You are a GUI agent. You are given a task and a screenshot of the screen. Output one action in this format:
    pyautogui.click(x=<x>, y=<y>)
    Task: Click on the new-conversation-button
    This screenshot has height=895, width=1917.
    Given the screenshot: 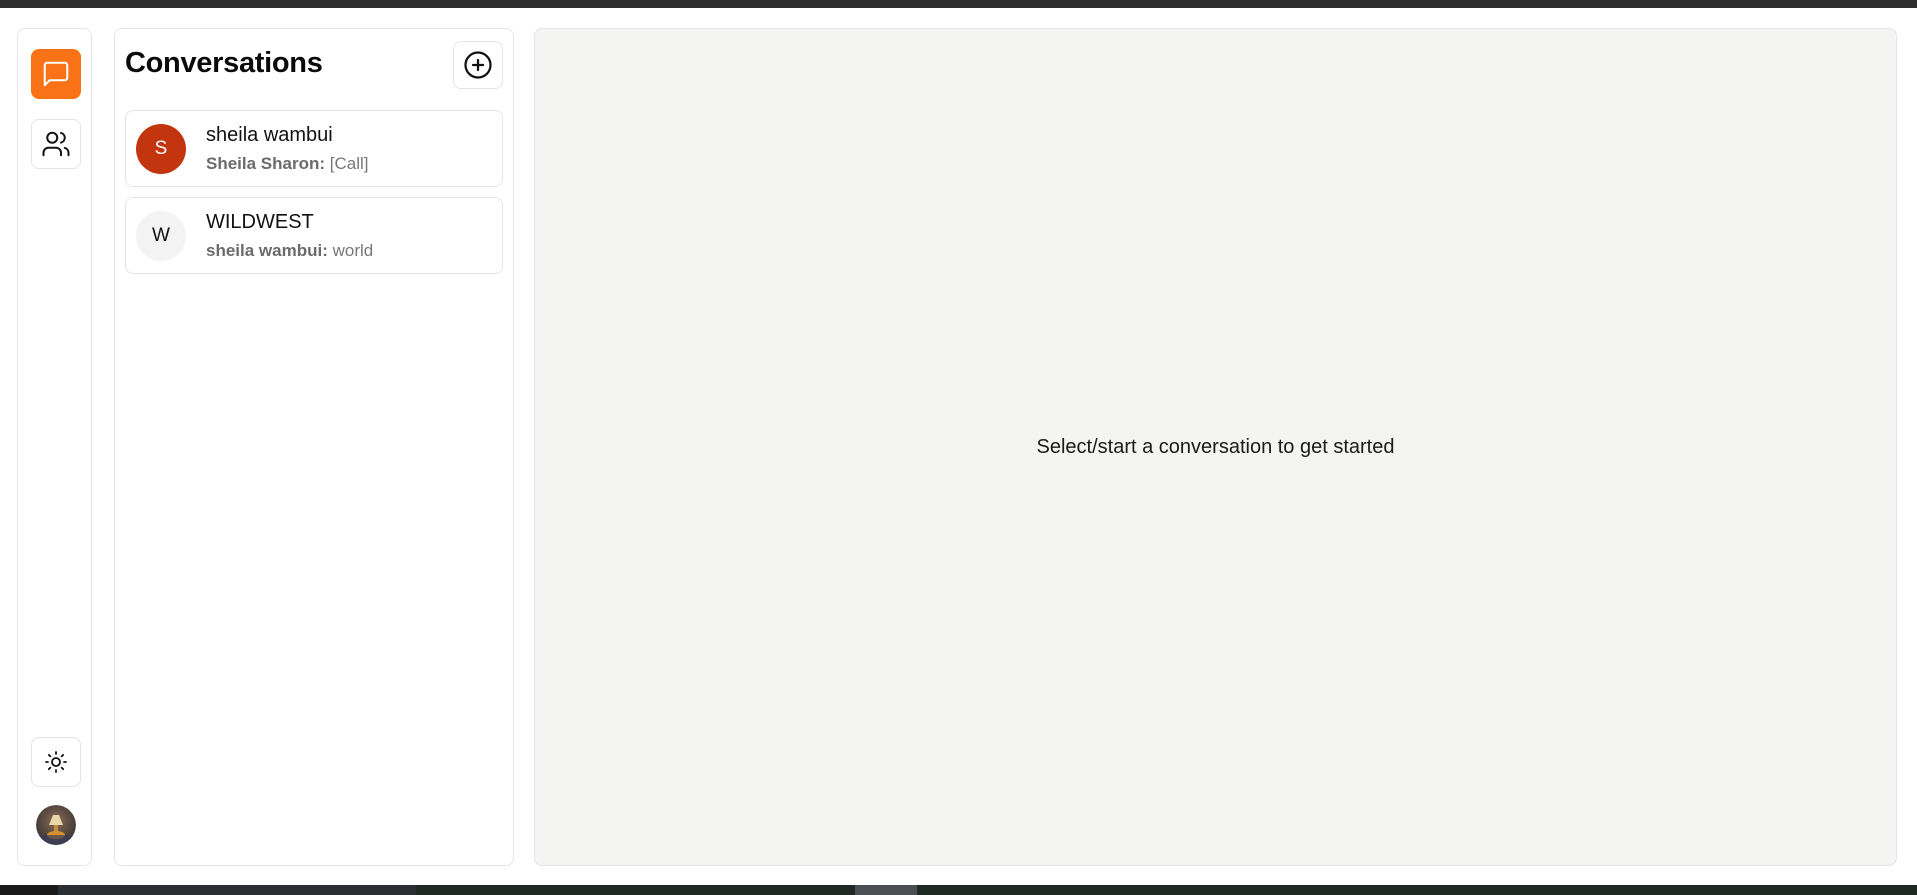 What is the action you would take?
    pyautogui.click(x=478, y=65)
    